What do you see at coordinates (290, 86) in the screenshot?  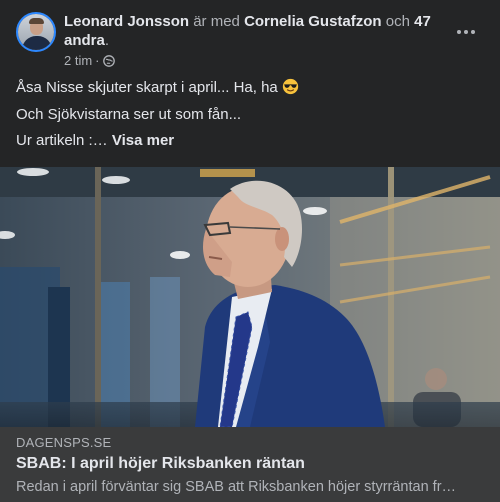 I see `sunglasses-emoji-icon` at bounding box center [290, 86].